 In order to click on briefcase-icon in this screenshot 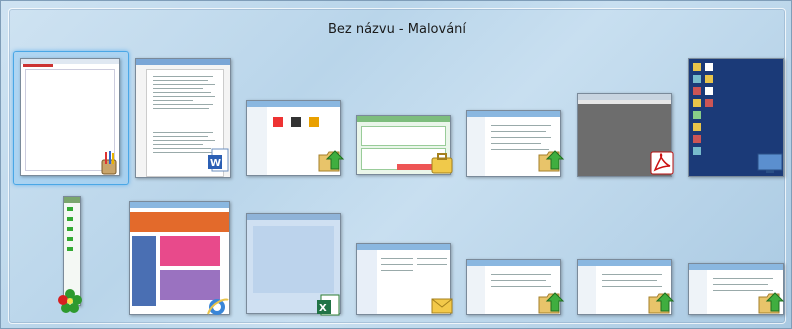, I will do `click(442, 163)`.